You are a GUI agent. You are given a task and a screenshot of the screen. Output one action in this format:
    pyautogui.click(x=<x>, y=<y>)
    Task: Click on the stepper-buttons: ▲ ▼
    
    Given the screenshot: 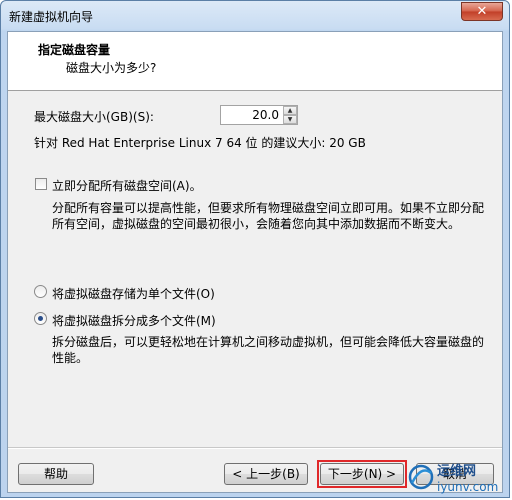 What is the action you would take?
    pyautogui.click(x=290, y=115)
    